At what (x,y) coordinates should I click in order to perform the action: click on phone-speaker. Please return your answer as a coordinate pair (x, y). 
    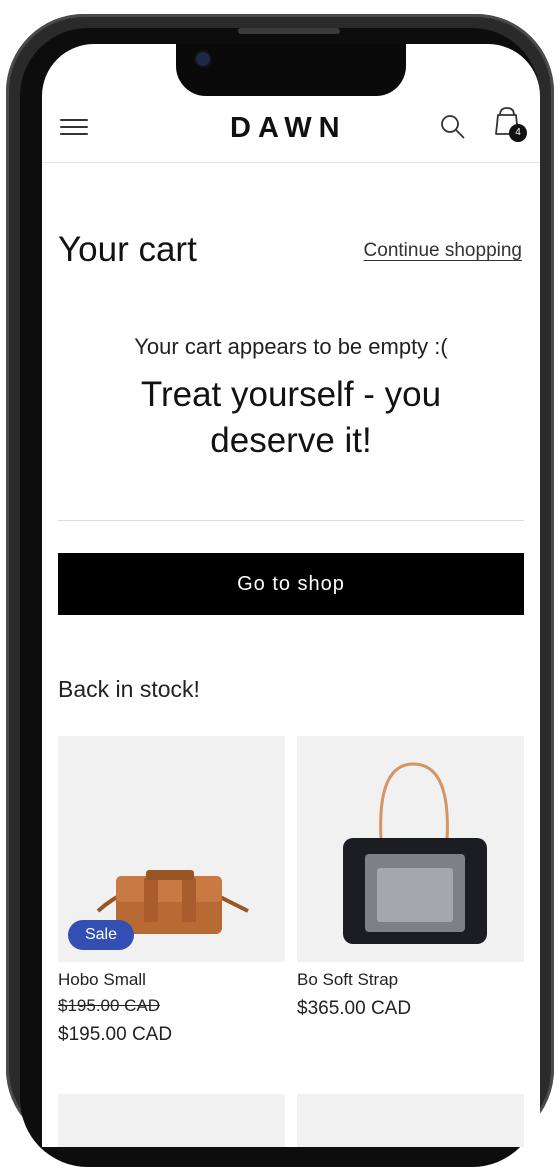
    Looking at the image, I should click on (289, 31).